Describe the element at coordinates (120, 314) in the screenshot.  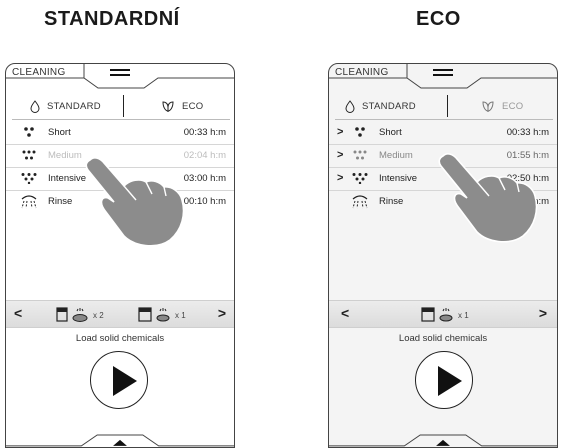
I see `chemical-bar: < x 2 x 1 >` at that location.